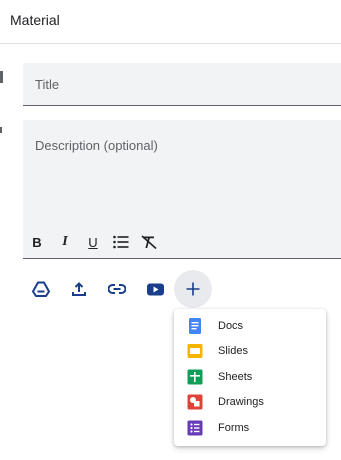  Describe the element at coordinates (241, 401) in the screenshot. I see `menu-item-label: Drawings` at that location.